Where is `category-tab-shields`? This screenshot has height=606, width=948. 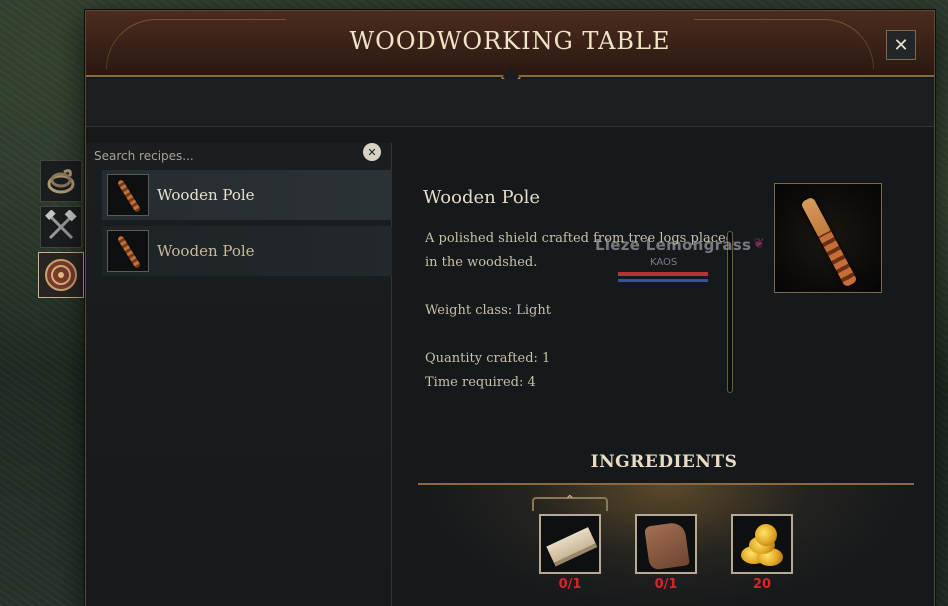 category-tab-shields is located at coordinates (61, 275).